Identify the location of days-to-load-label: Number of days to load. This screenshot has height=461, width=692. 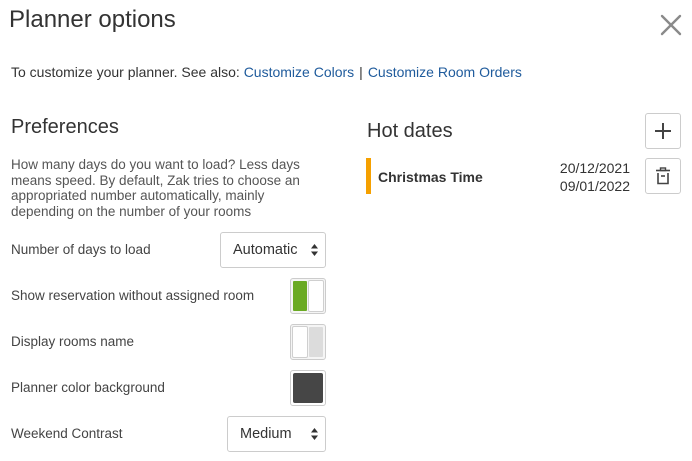
(81, 249).